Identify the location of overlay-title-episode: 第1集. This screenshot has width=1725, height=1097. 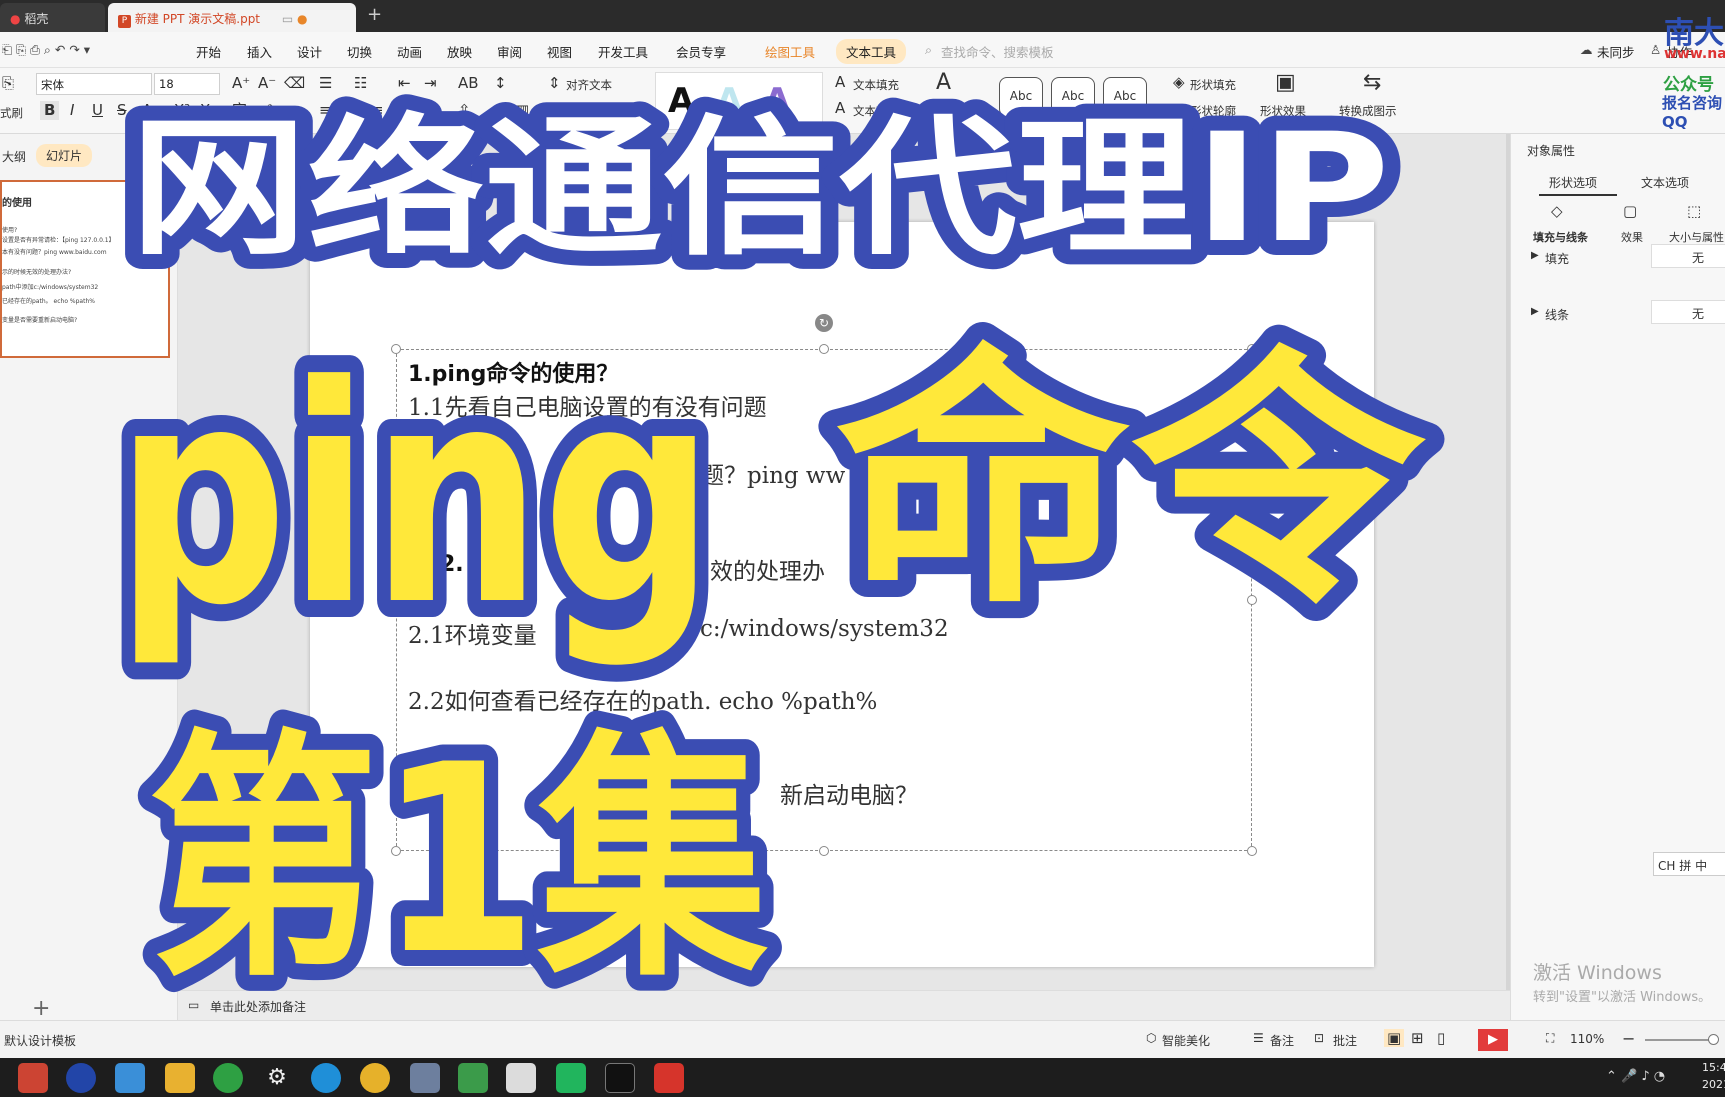
(458, 861).